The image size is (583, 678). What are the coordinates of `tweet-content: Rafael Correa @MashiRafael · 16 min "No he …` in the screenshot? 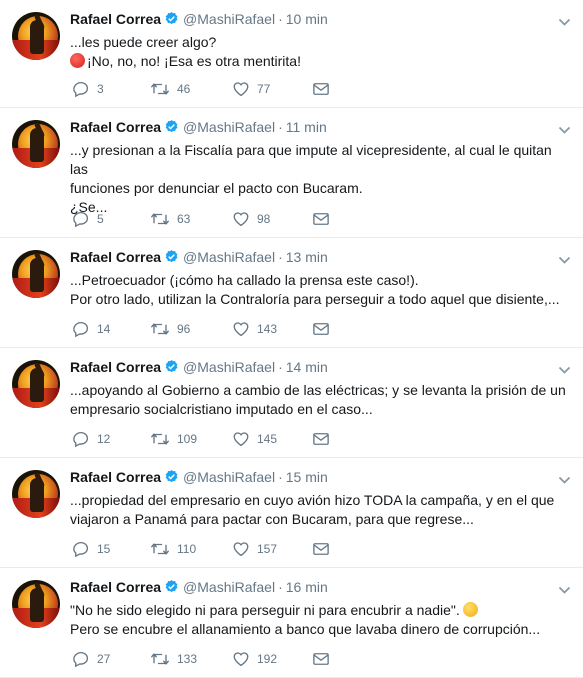 It's located at (321, 608).